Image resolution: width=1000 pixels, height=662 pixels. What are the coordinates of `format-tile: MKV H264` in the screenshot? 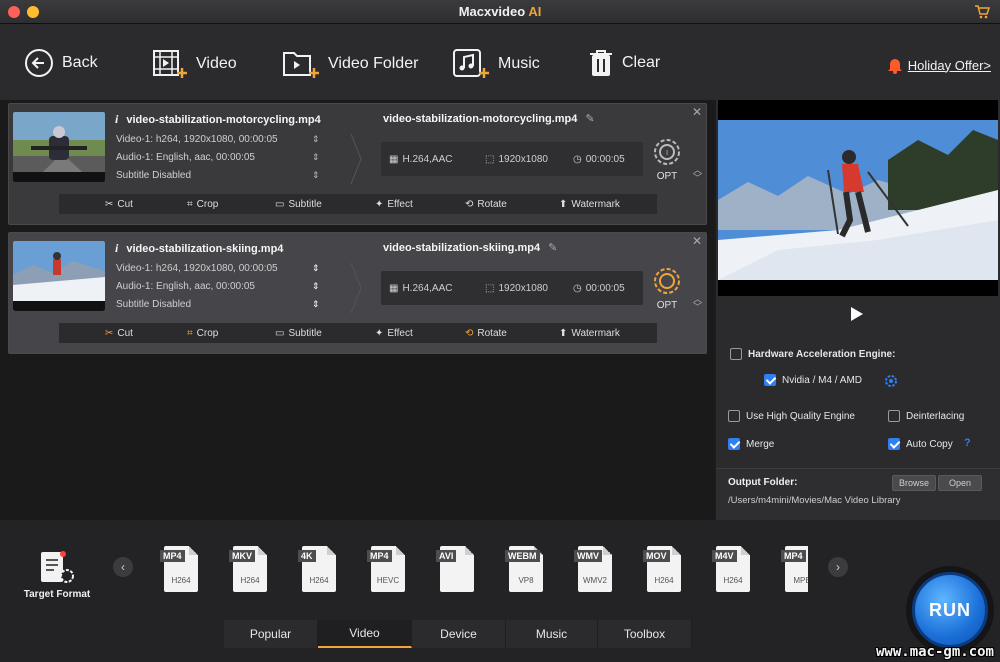 It's located at (250, 570).